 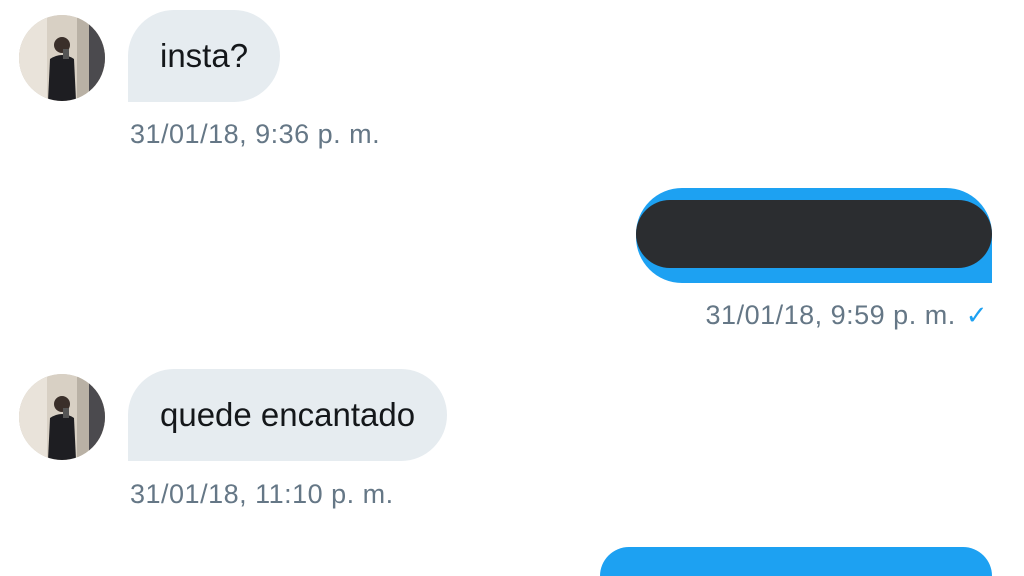 I want to click on redacted-content, so click(x=814, y=234).